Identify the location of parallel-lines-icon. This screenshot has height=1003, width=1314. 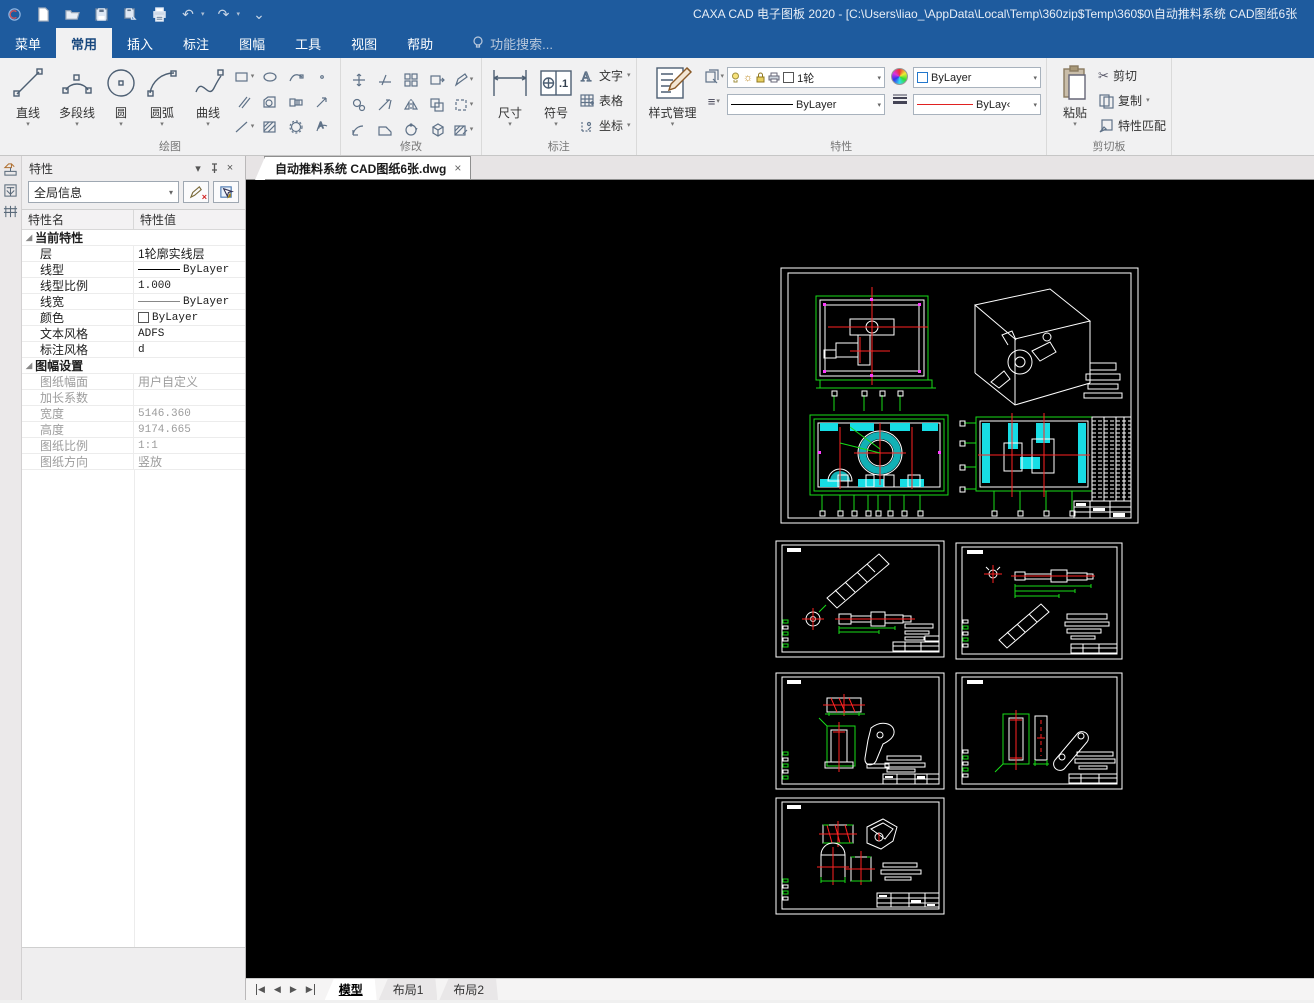
(244, 101).